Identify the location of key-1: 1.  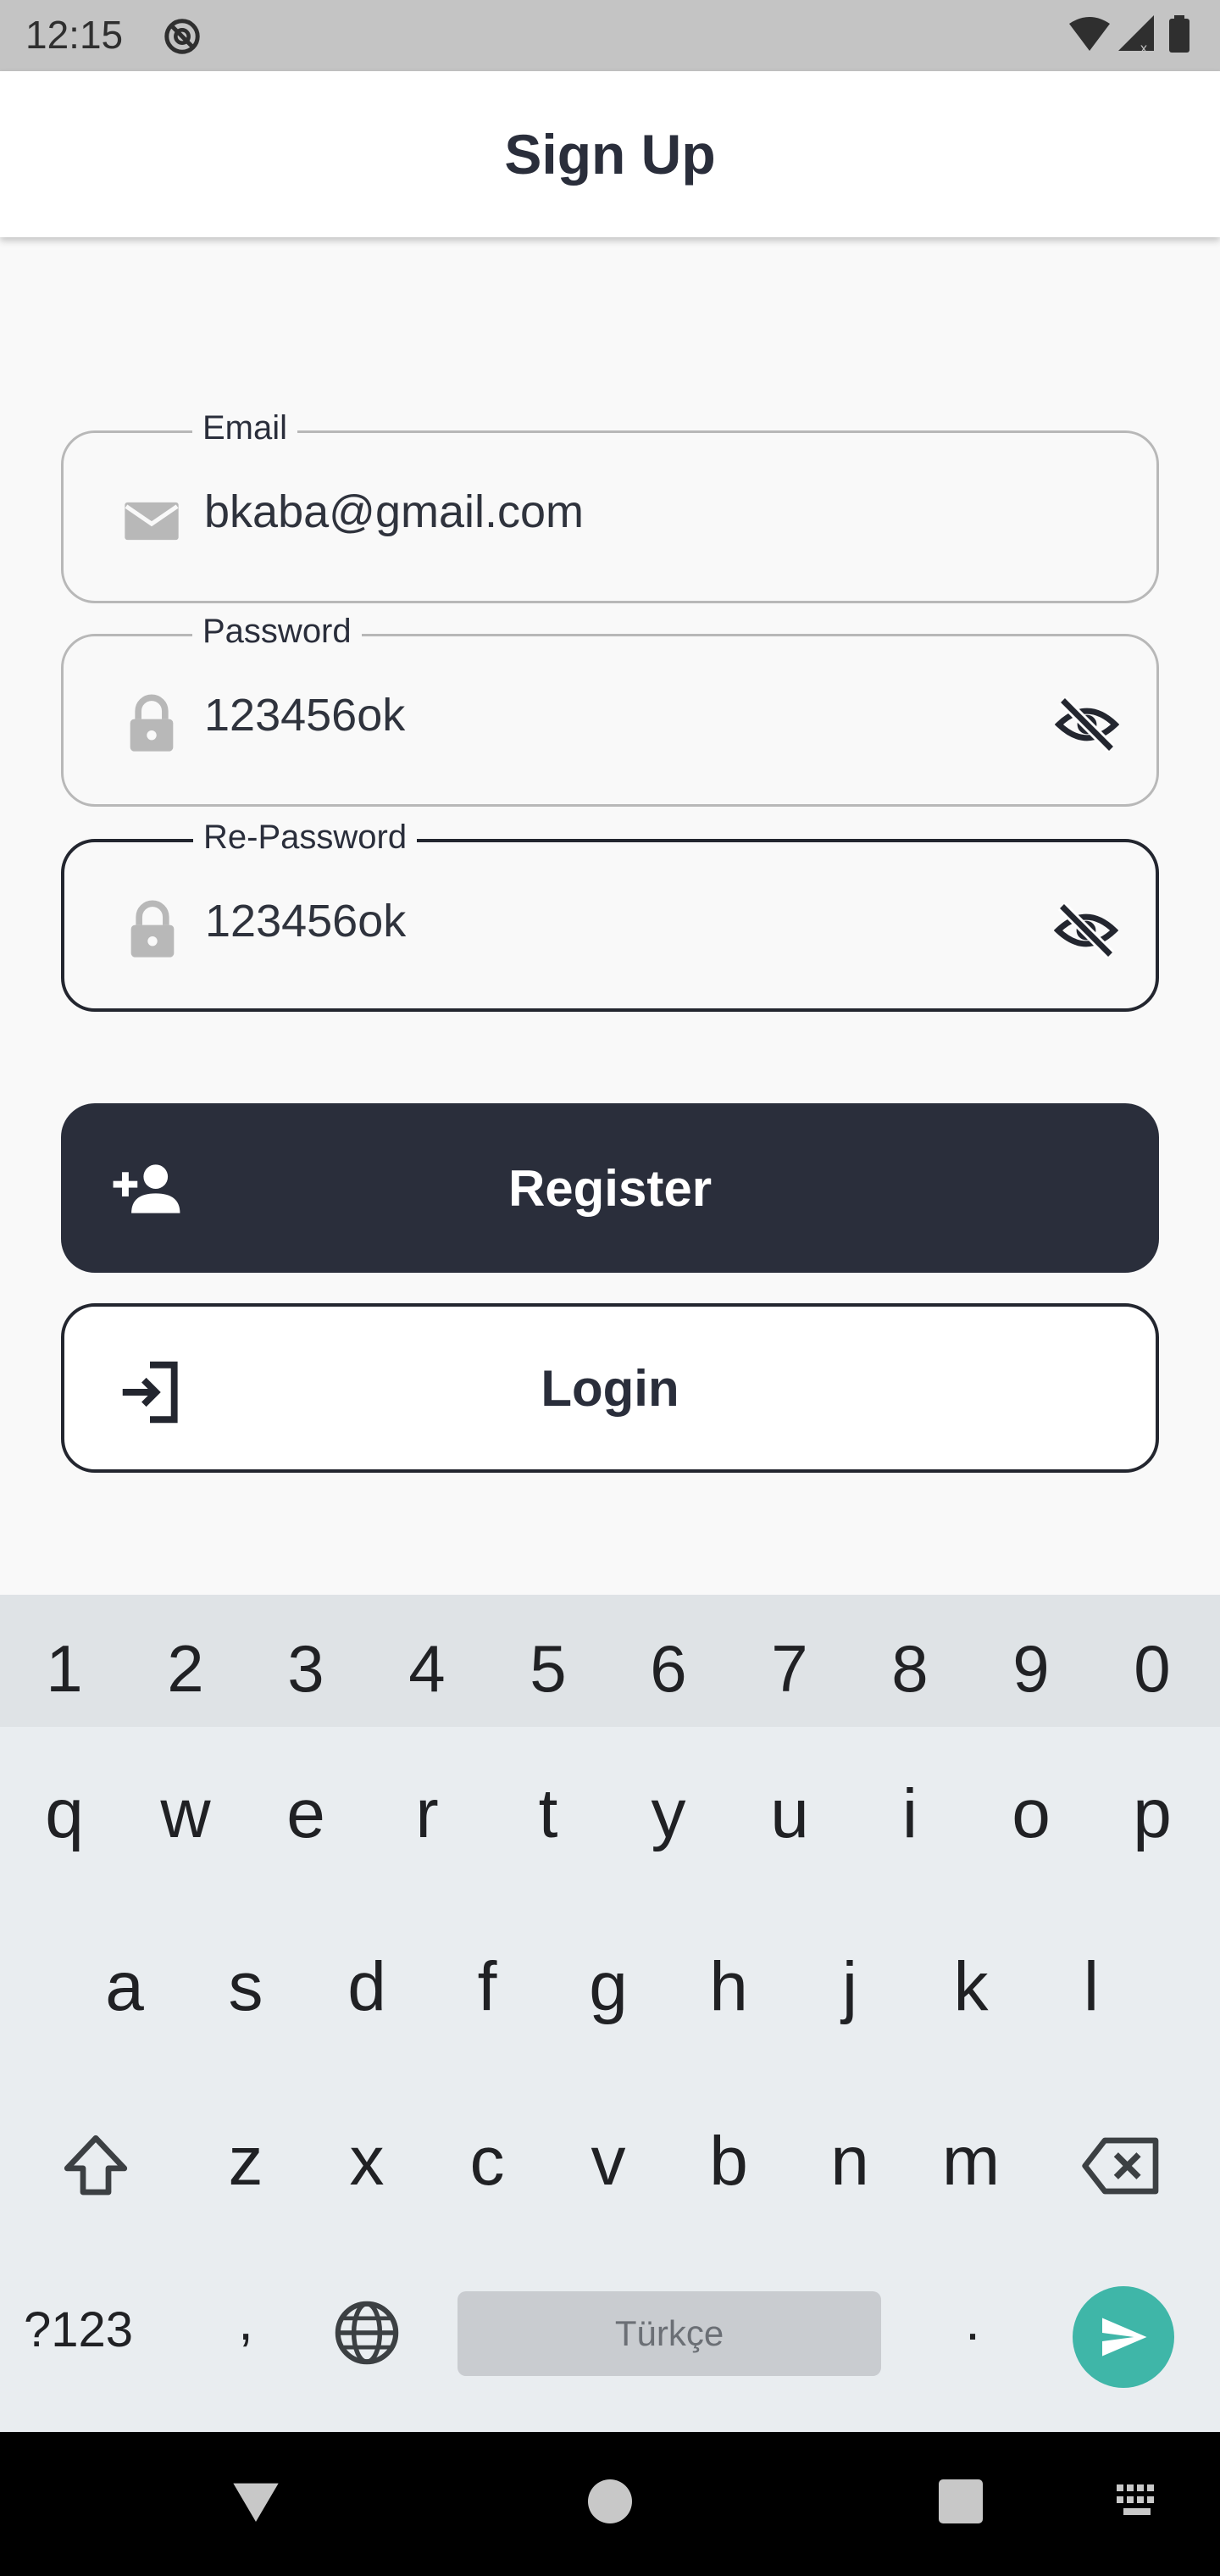
(64, 1668).